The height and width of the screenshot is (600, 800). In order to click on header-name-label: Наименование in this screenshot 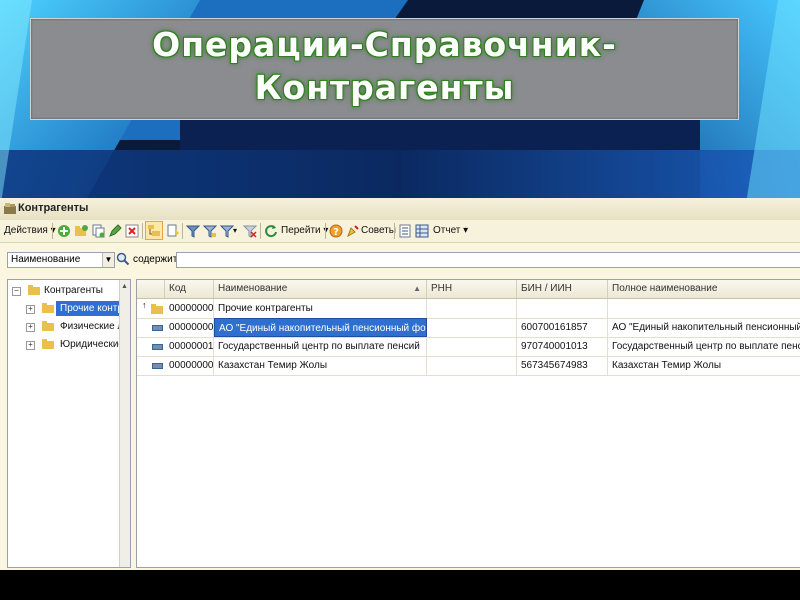, I will do `click(253, 288)`.